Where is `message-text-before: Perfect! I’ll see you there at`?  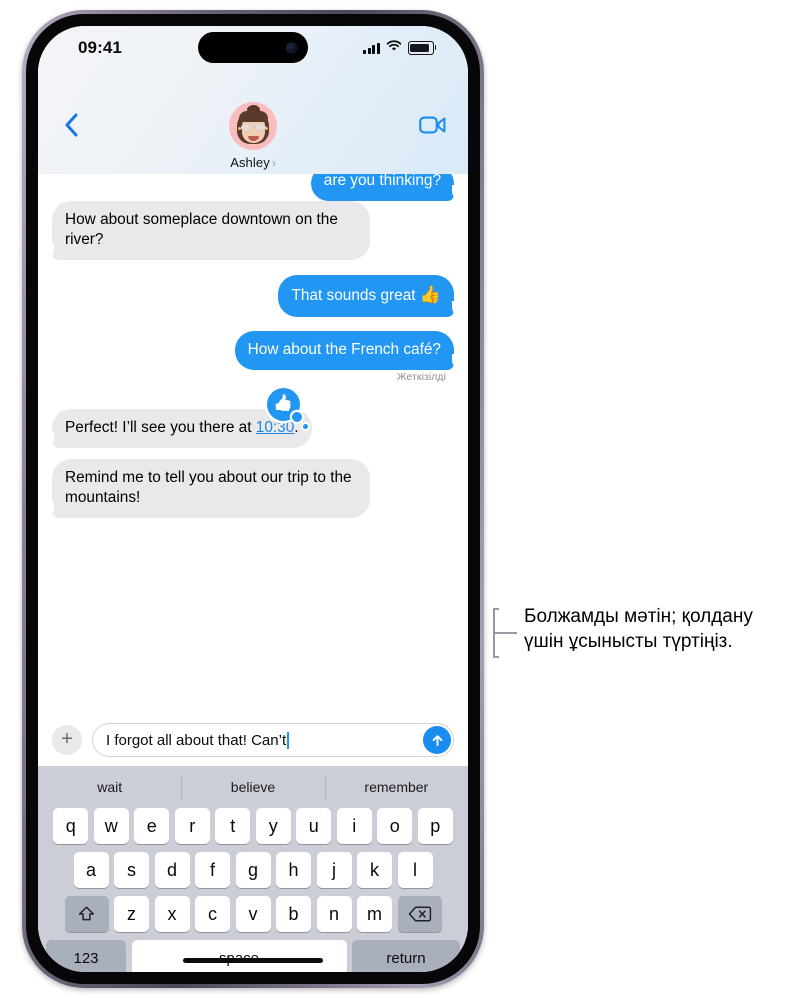 message-text-before: Perfect! I’ll see you there at is located at coordinates (160, 427).